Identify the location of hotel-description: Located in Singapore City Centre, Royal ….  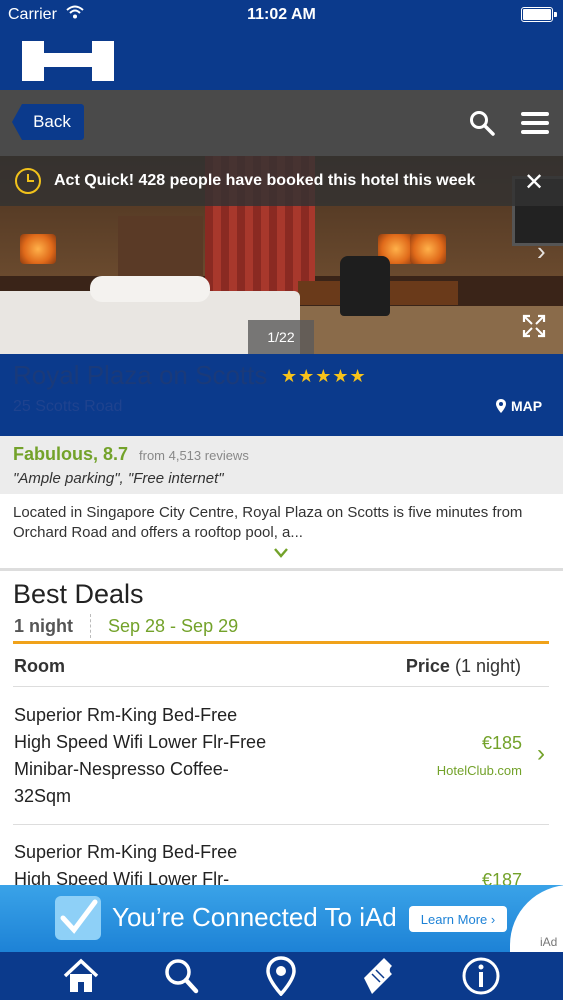
(268, 522).